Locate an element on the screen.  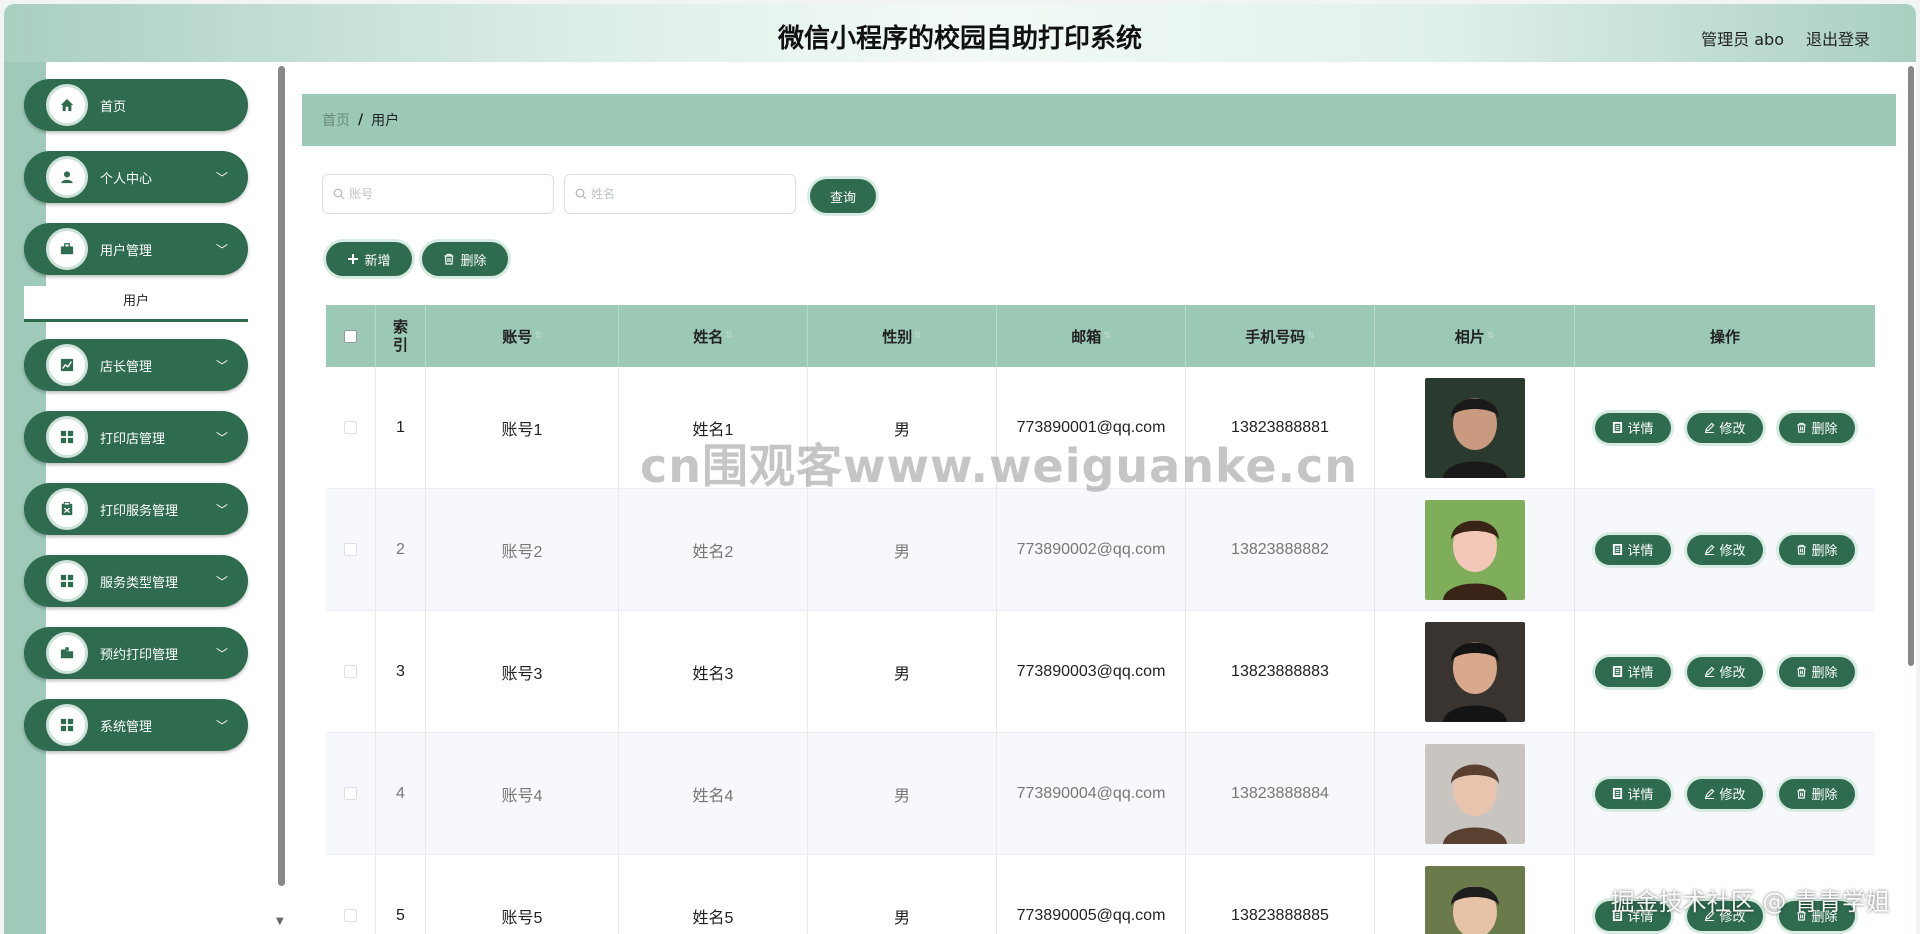
sidebar-item-print-shop-management: 打印店管理 ﹀ is located at coordinates (136, 437).